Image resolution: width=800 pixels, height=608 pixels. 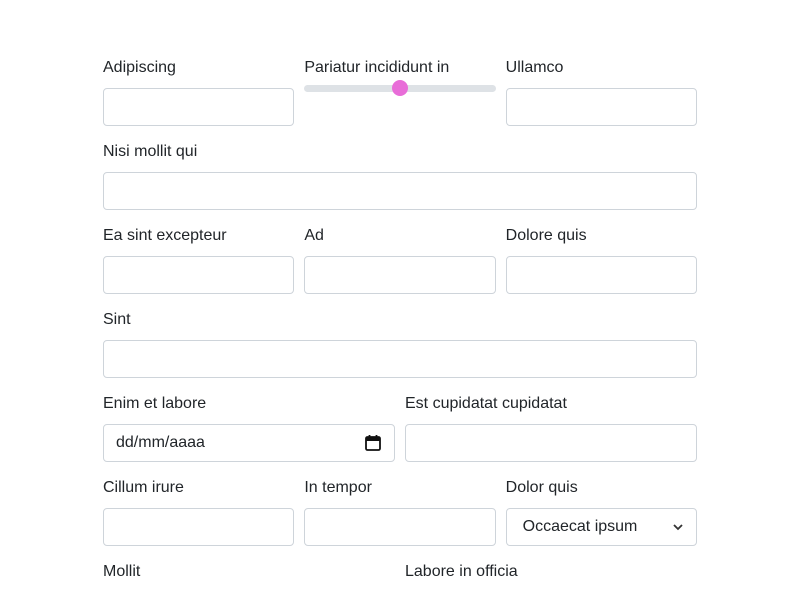 What do you see at coordinates (199, 275) in the screenshot?
I see `ea-sint-excepteur-input` at bounding box center [199, 275].